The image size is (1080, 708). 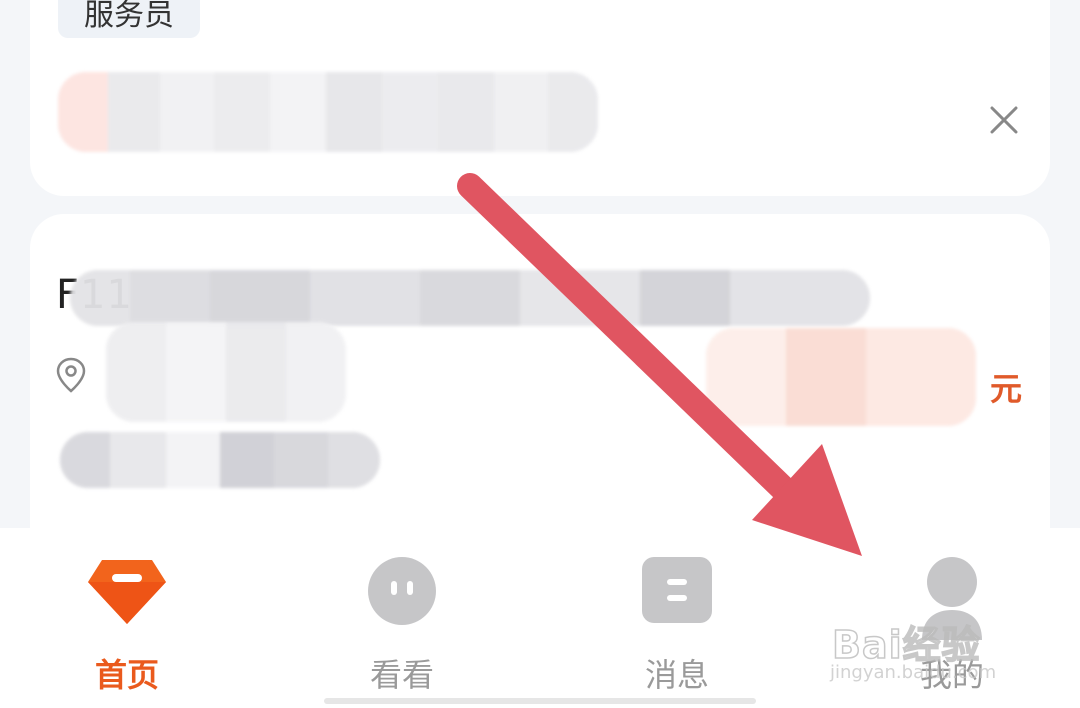 I want to click on tab-home-label: 首页, so click(x=126, y=675).